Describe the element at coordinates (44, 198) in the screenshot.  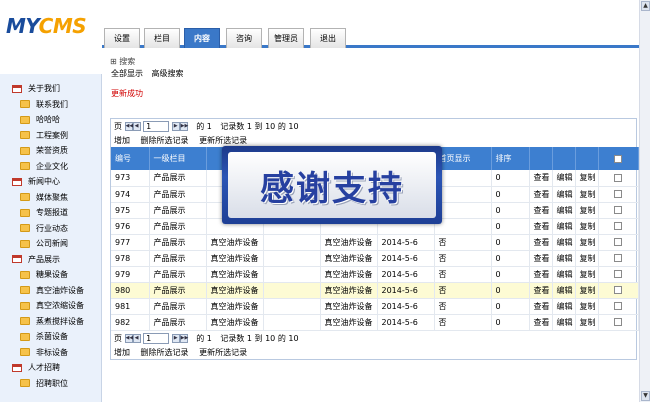
I see `sidebar-item: 媒体聚焦` at that location.